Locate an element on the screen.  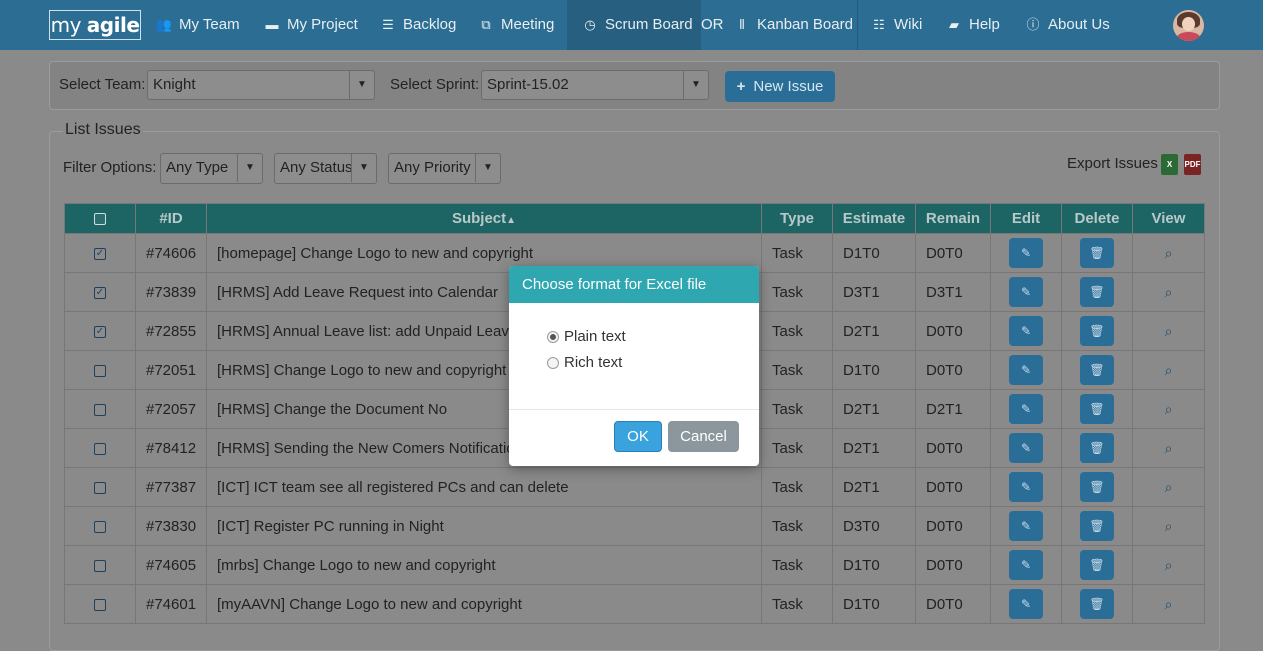
plain-text-radio is located at coordinates (553, 336).